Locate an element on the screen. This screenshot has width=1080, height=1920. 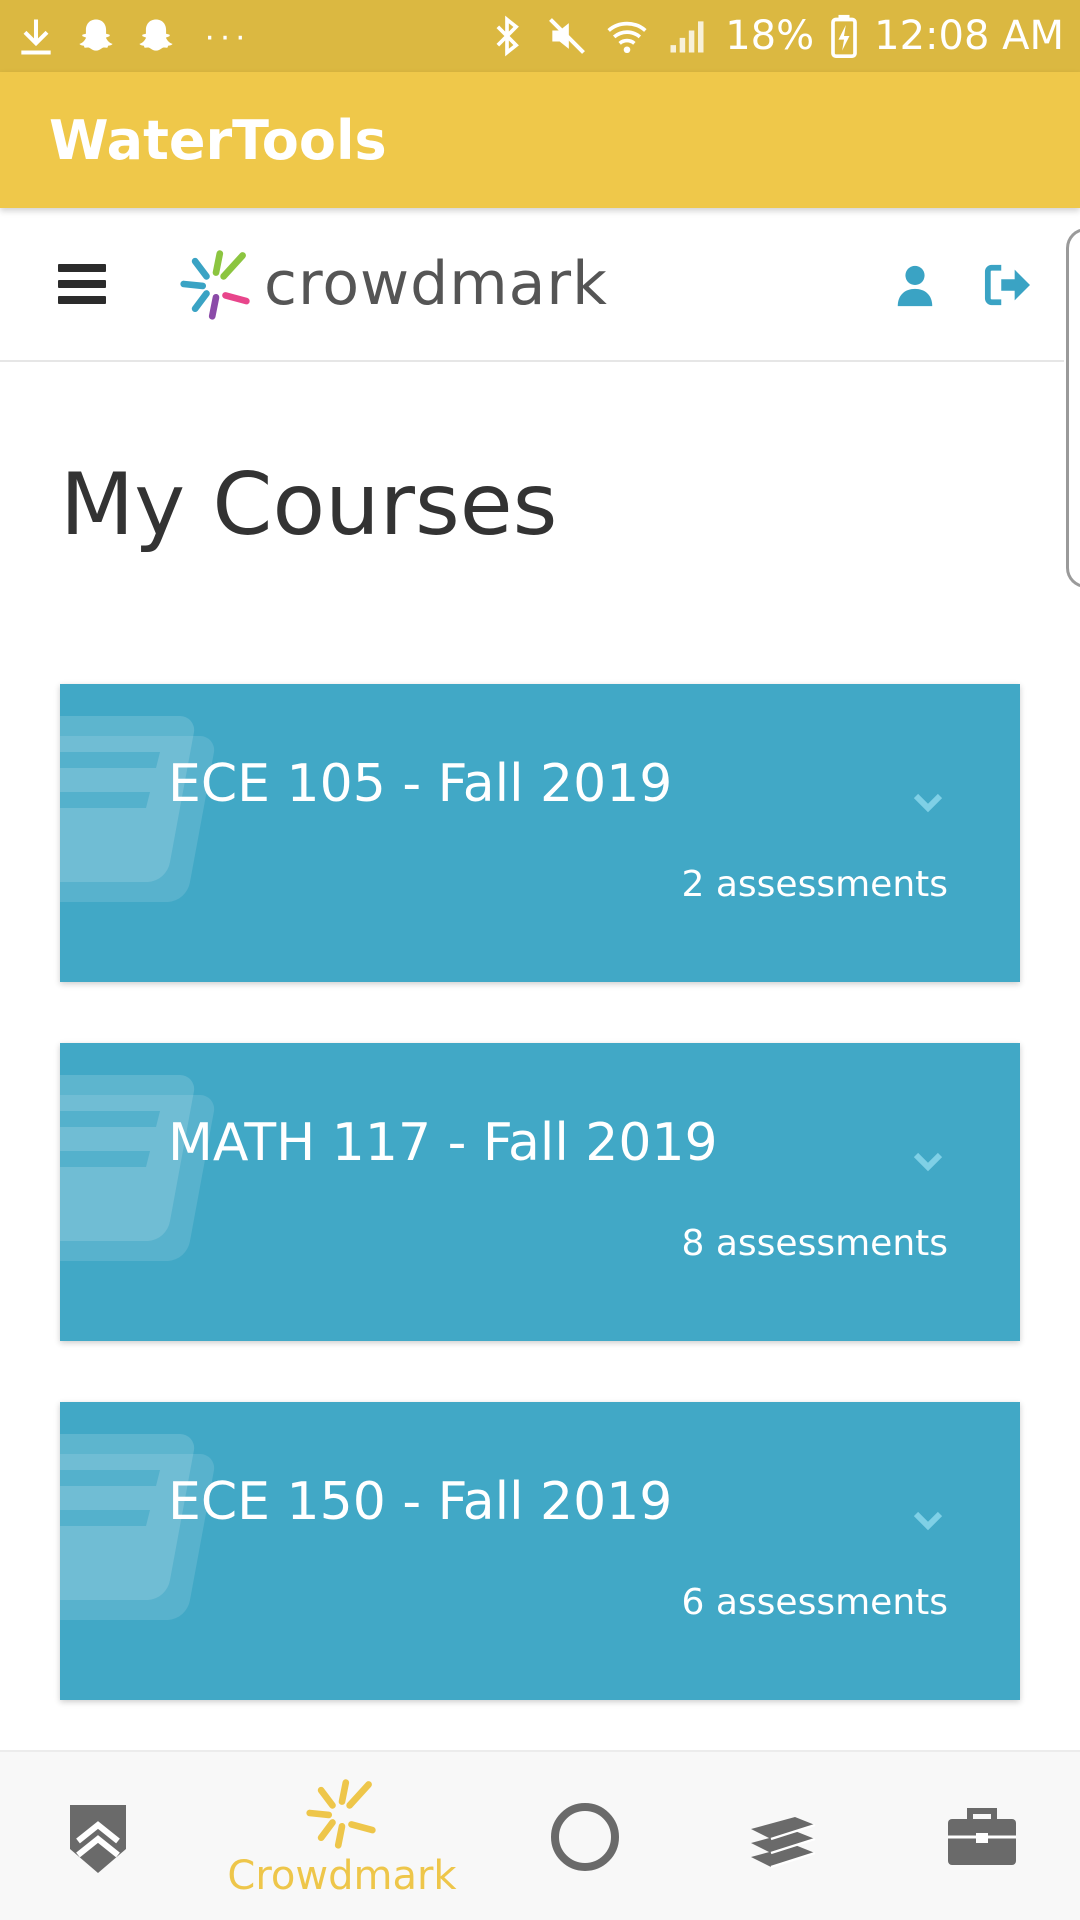
app-bar: WaterTools is located at coordinates (540, 140).